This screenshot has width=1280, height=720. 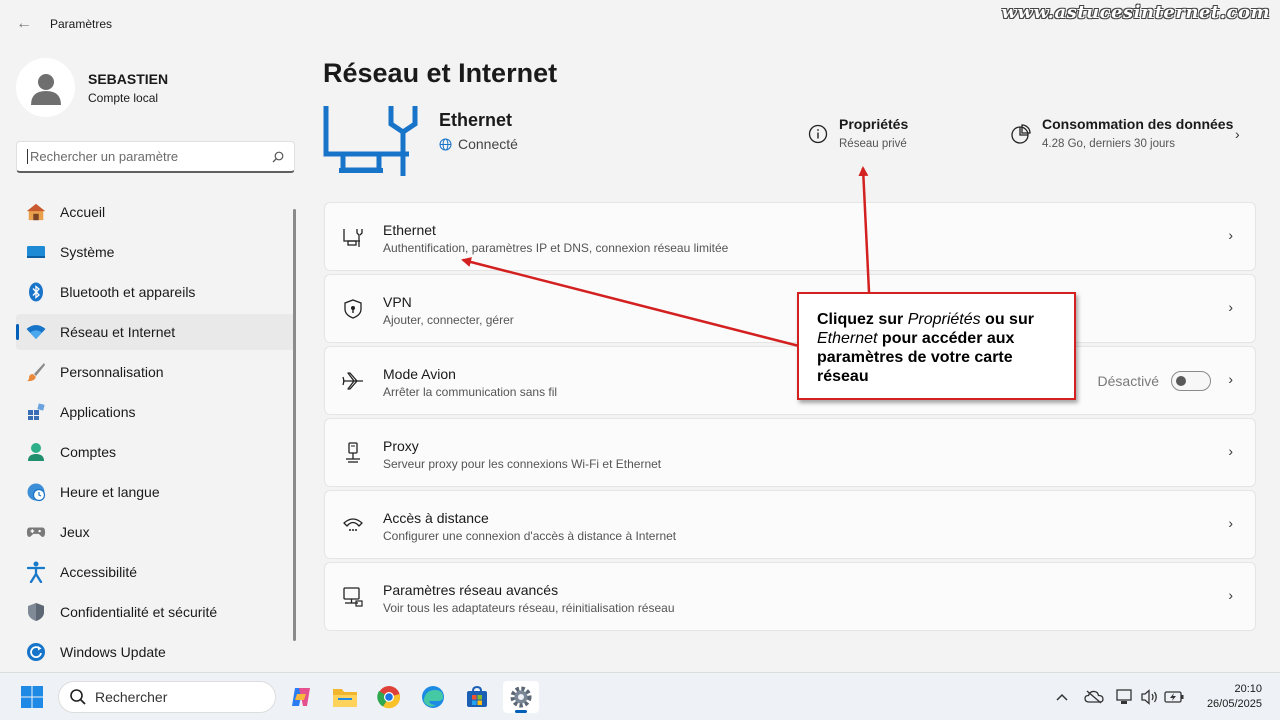 I want to click on connection-status: Connecté, so click(x=478, y=144).